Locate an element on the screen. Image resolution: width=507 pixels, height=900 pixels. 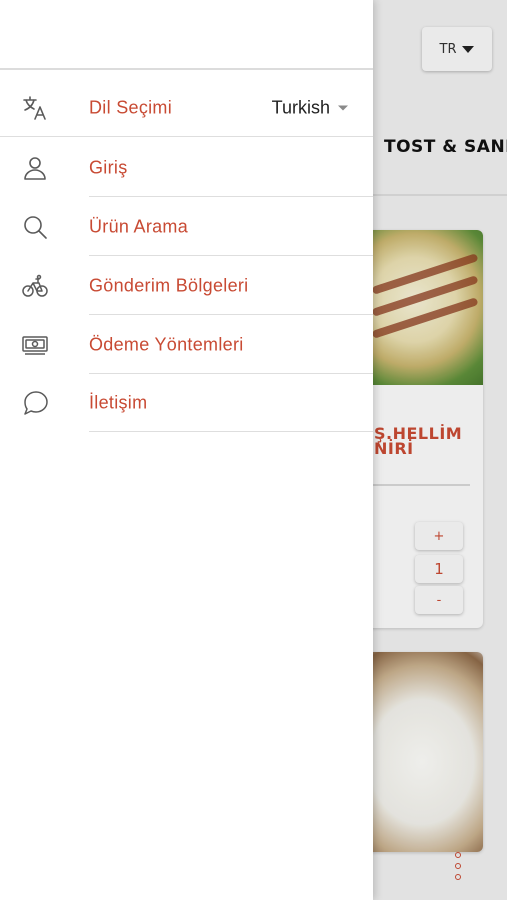
menu-item-language: Dil Seçimi Turkish is located at coordinates (186, 108).